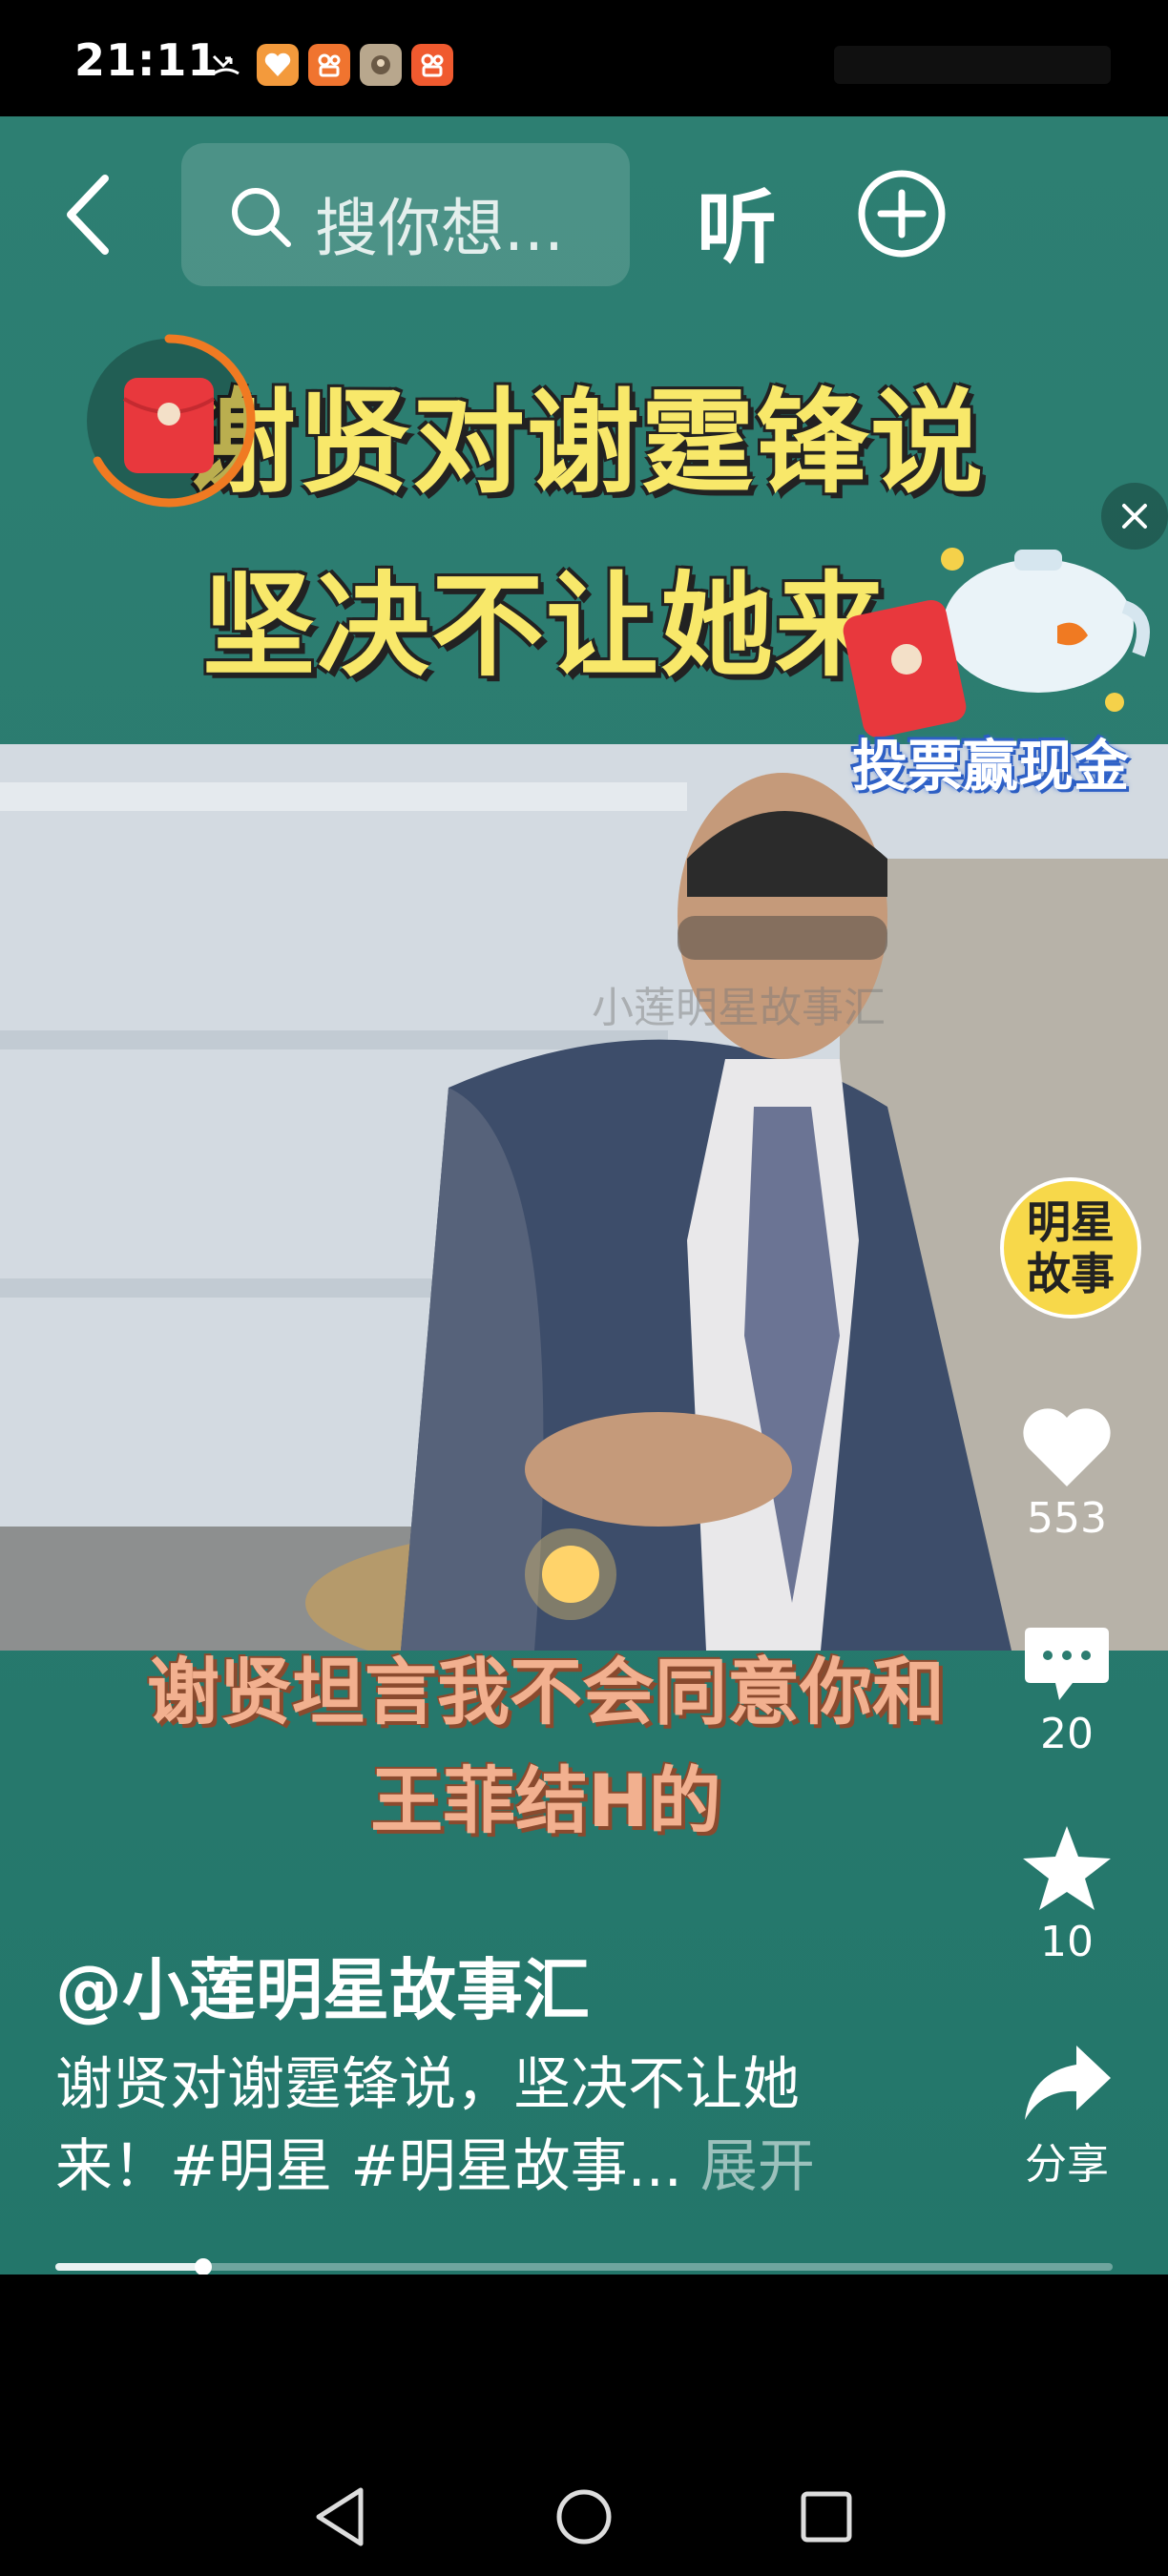  What do you see at coordinates (997, 643) in the screenshot?
I see `teapot-icon` at bounding box center [997, 643].